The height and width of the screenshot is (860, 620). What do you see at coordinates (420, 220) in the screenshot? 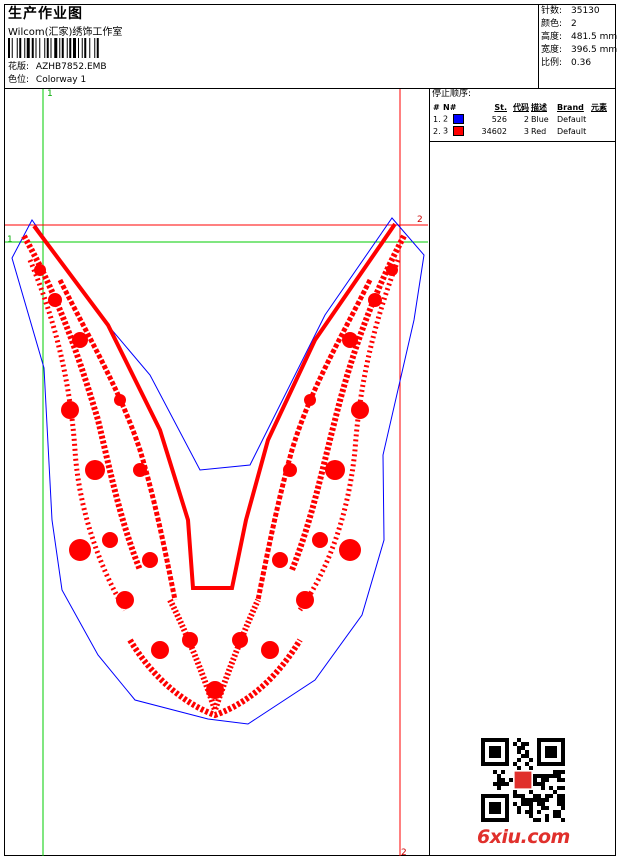
I see `end-guide-label-right: 2` at bounding box center [420, 220].